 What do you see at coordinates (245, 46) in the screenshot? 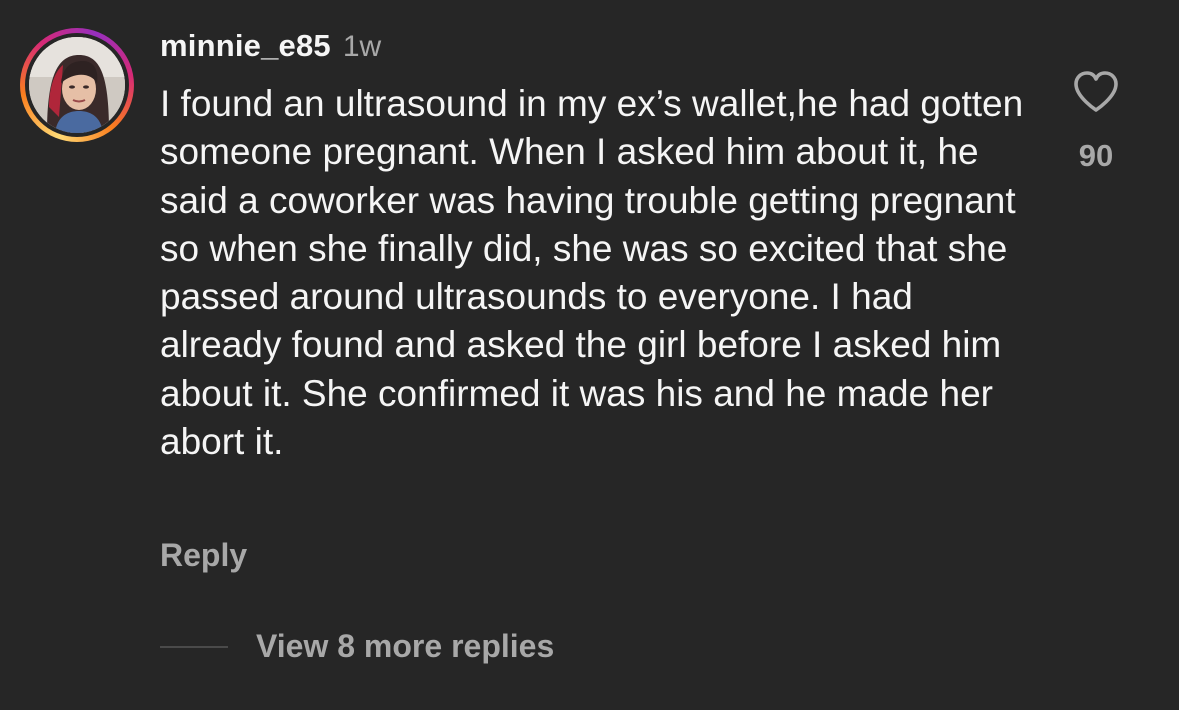
I see `username-link: minnie_e85` at bounding box center [245, 46].